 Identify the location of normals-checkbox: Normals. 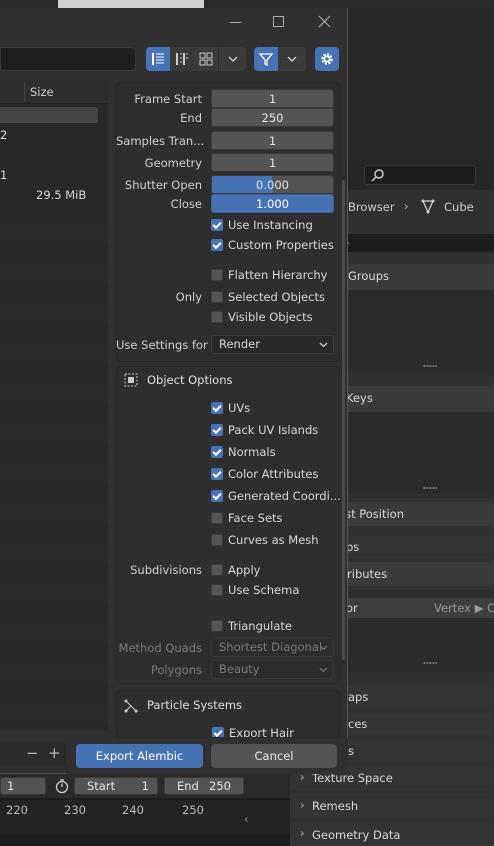
(243, 452).